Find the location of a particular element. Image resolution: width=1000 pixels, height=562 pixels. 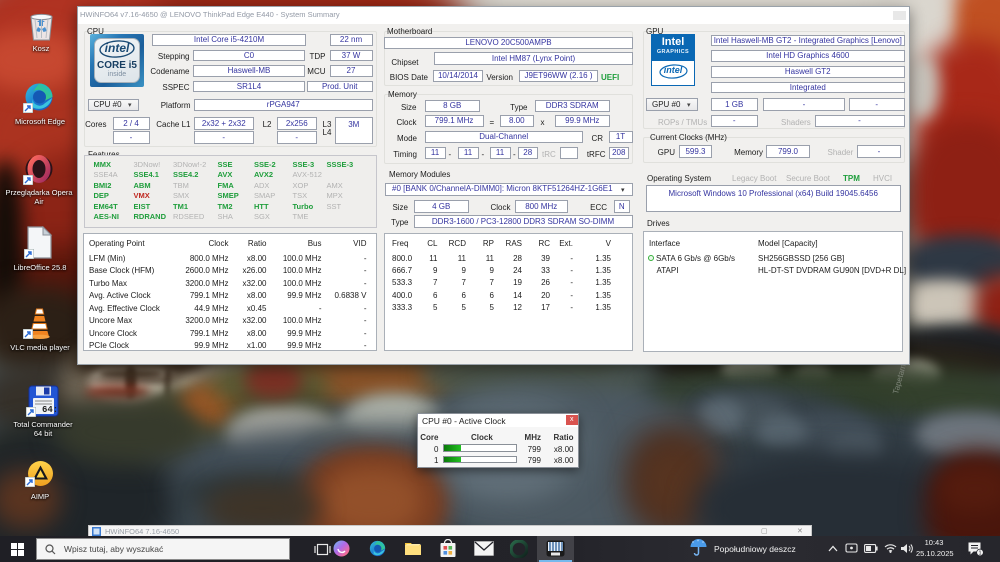

svg-text: 1 is located at coordinates (979, 553).